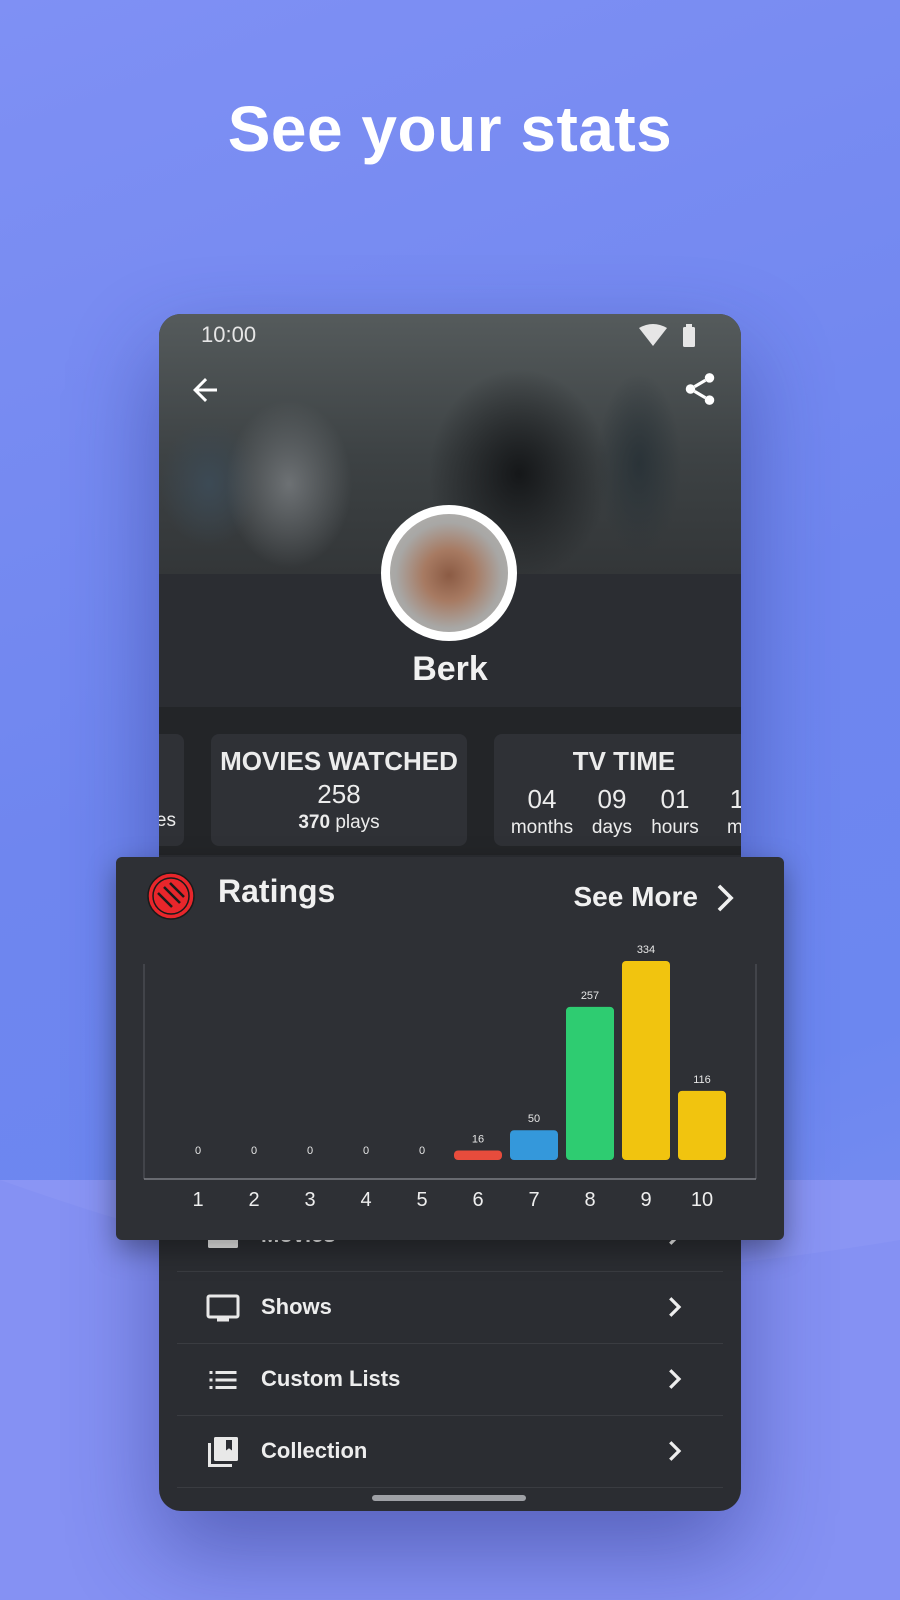 The image size is (900, 1600). What do you see at coordinates (421, 1200) in the screenshot?
I see `chart-tick-label: 5` at bounding box center [421, 1200].